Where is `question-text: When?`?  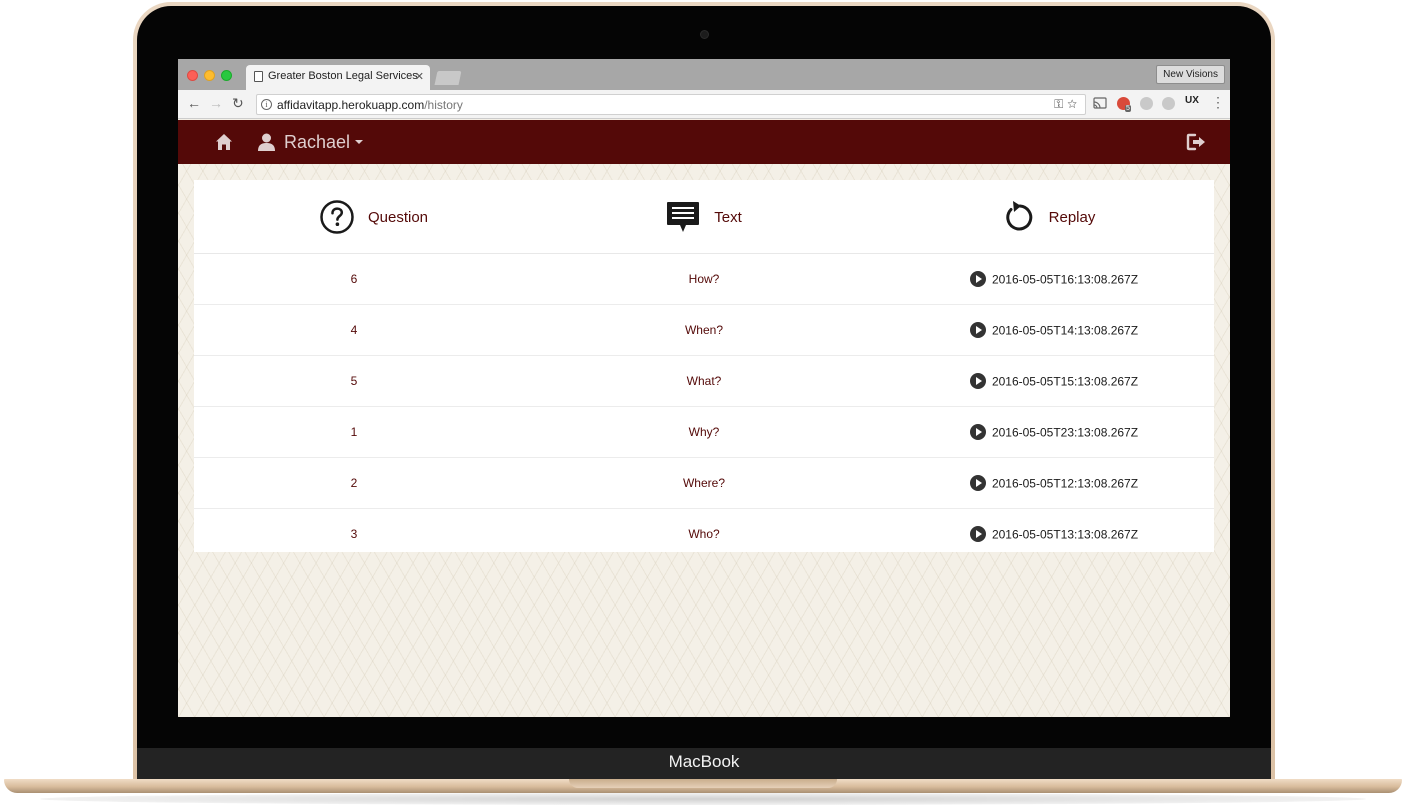
question-text: When? is located at coordinates (704, 330).